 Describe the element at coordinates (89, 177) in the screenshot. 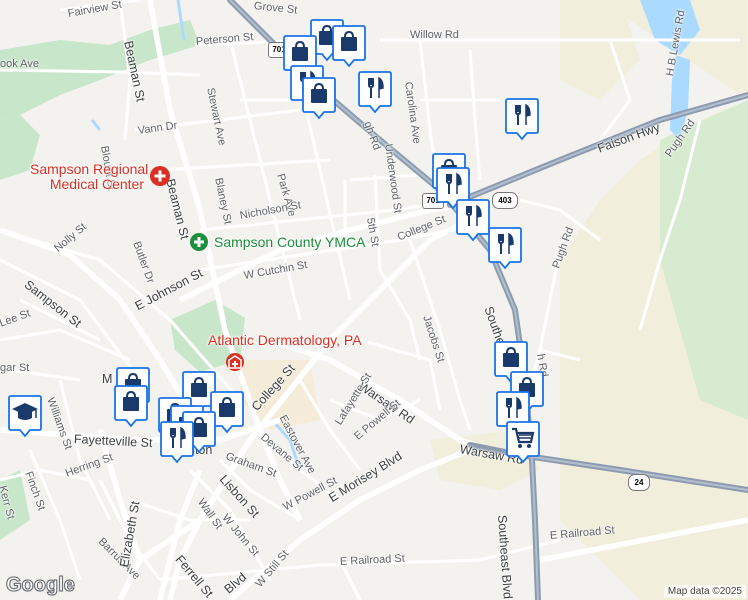

I see `hospital-label: Sampson Regional Medical Center` at that location.